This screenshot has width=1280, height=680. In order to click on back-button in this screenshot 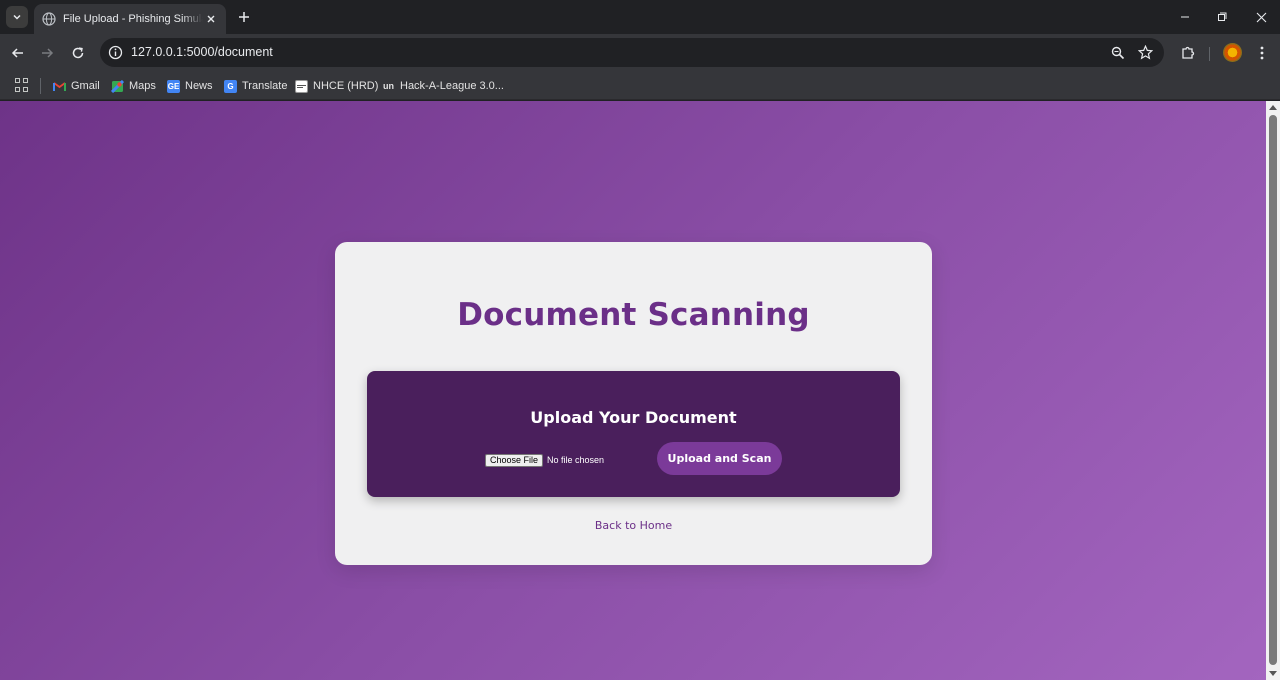, I will do `click(18, 53)`.